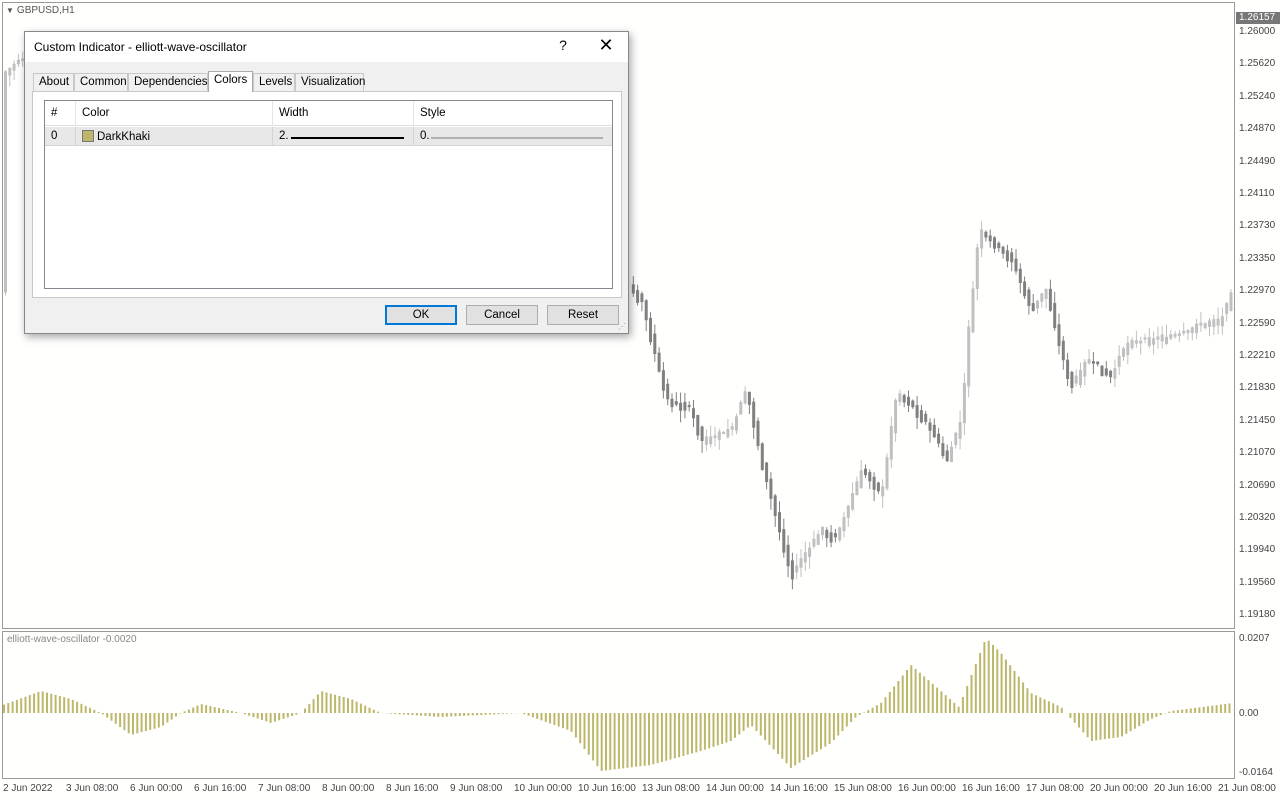 This screenshot has width=1280, height=800. I want to click on help-button: ?, so click(563, 45).